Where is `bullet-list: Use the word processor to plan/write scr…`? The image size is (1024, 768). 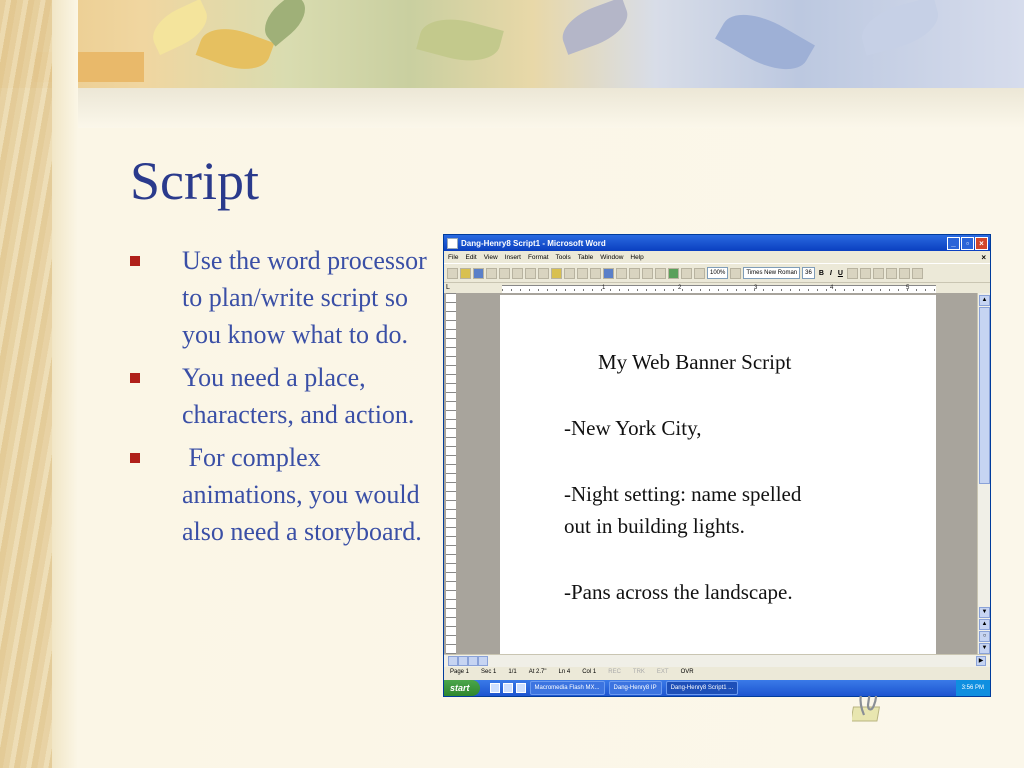
bullet-list: Use the word processor to plan/write scr… is located at coordinates (280, 399).